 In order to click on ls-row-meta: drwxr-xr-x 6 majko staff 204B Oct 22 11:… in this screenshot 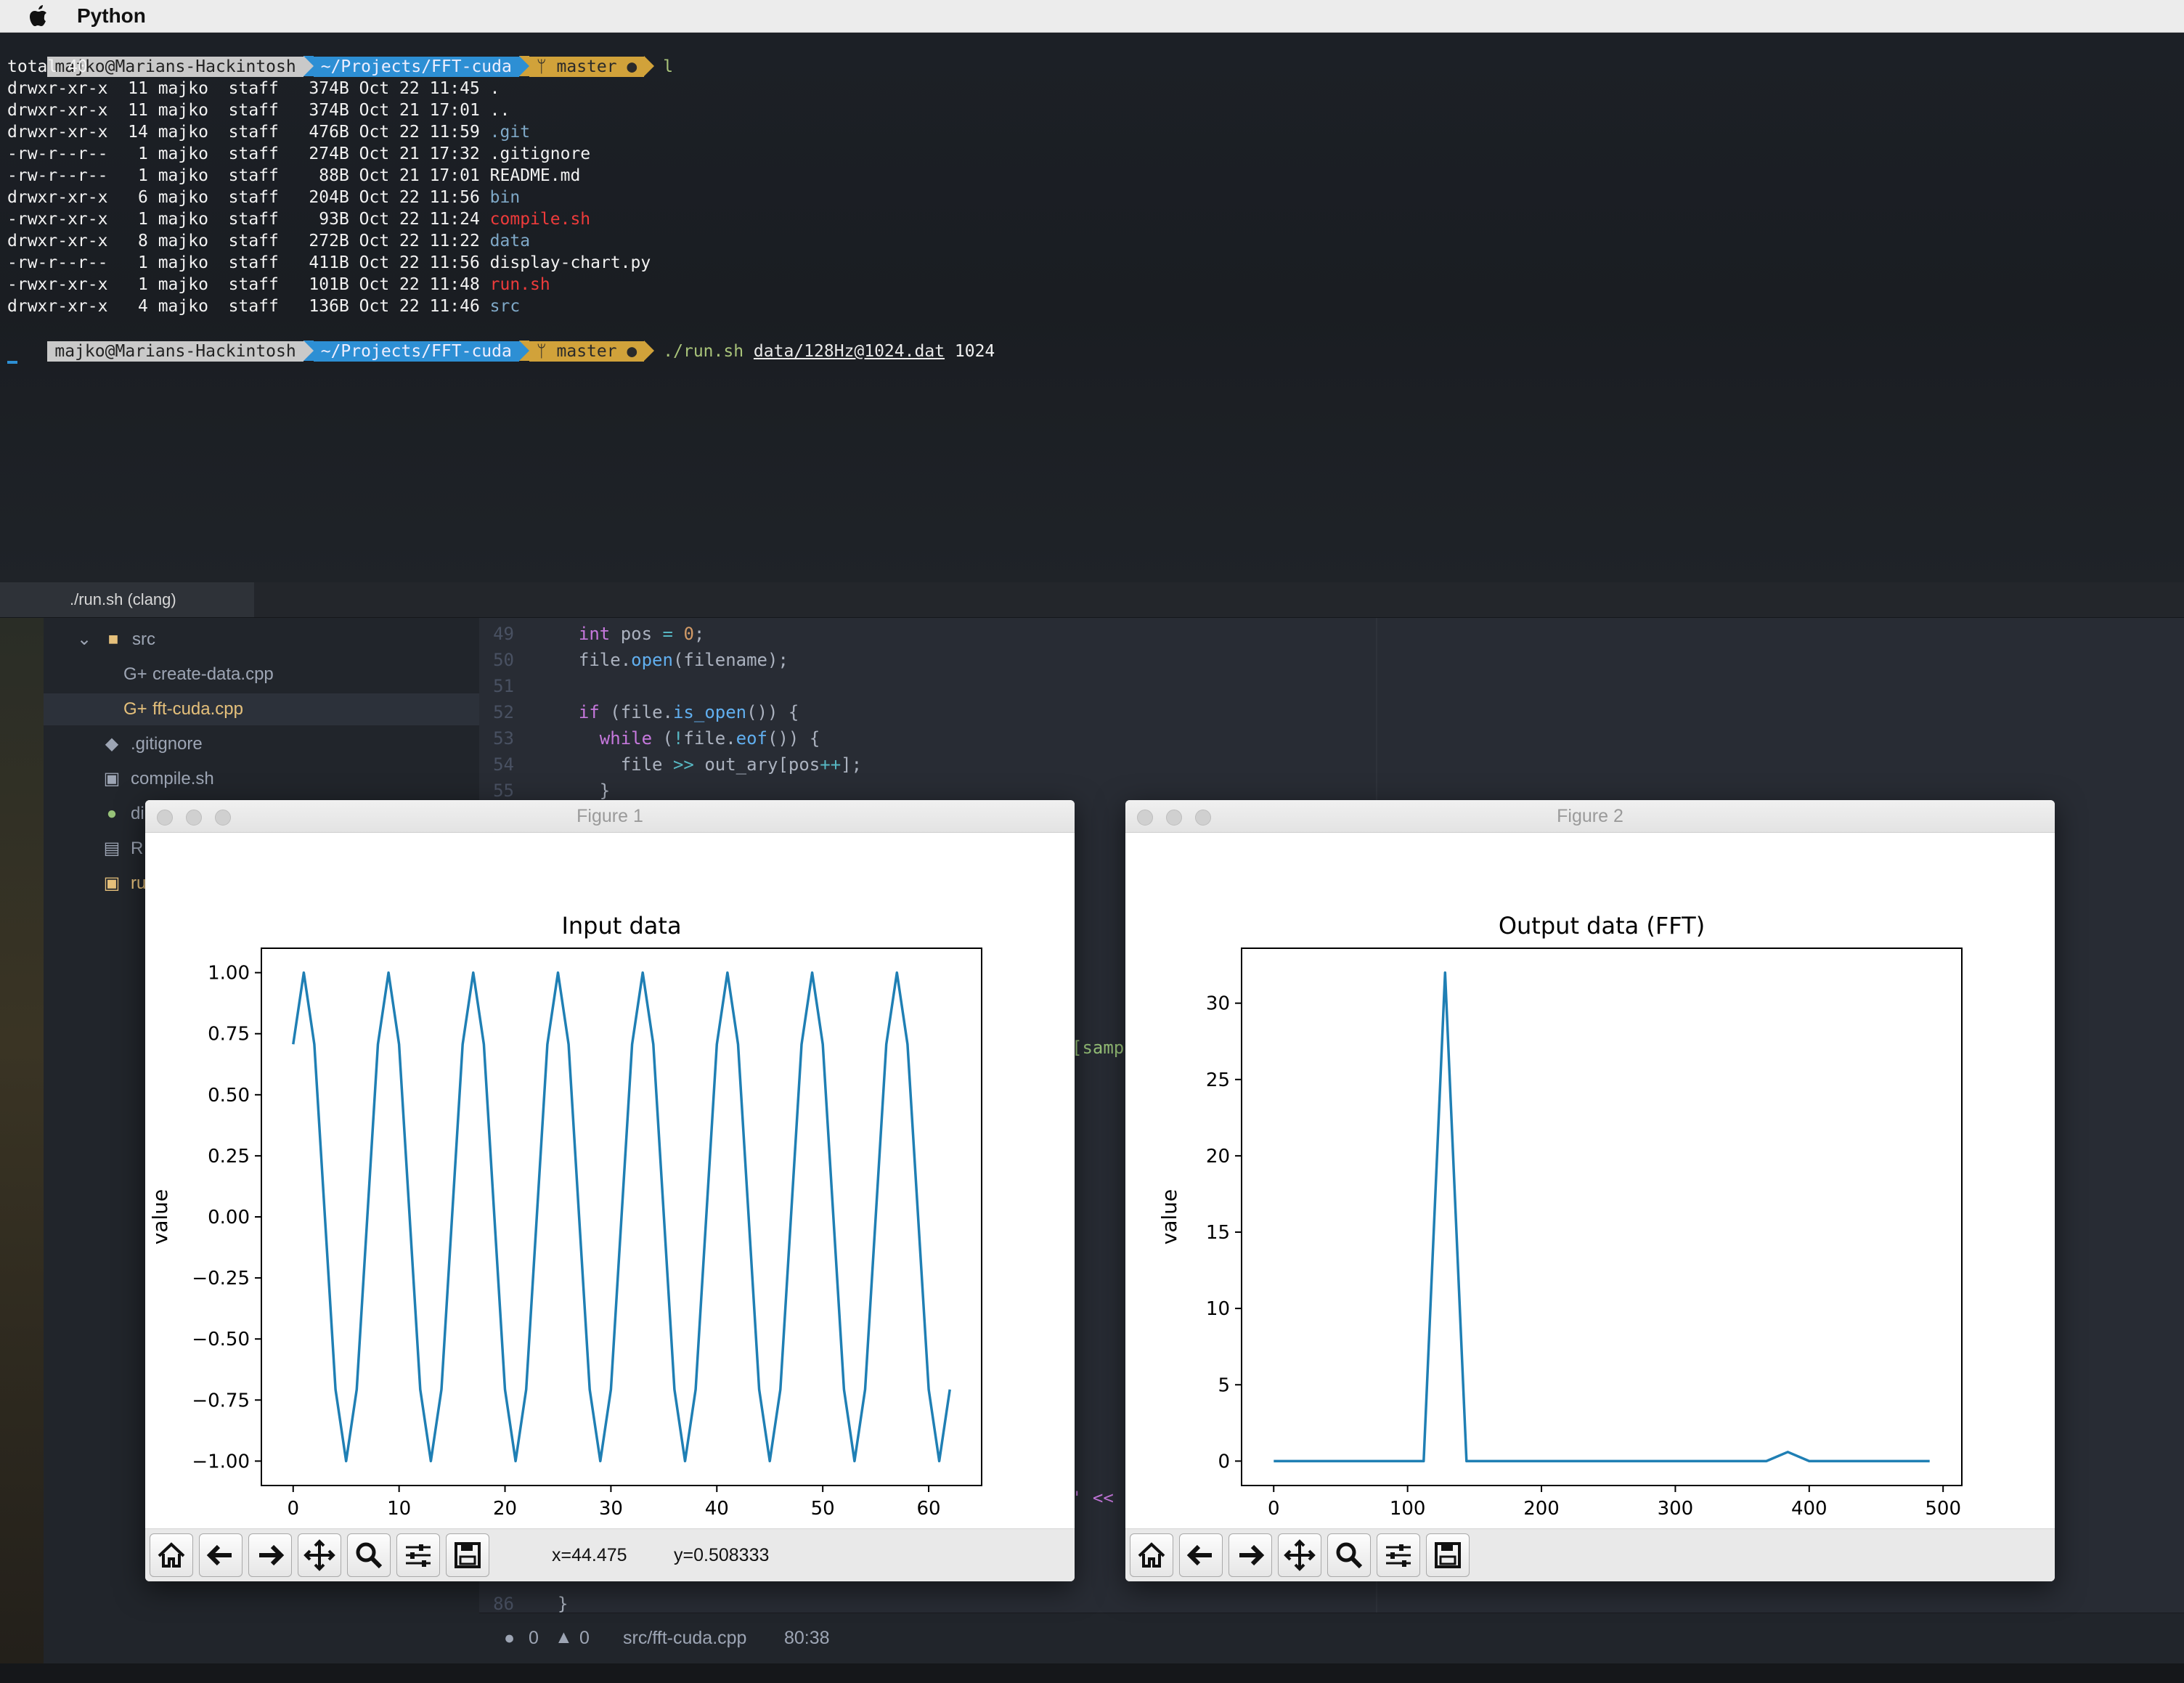, I will do `click(249, 198)`.